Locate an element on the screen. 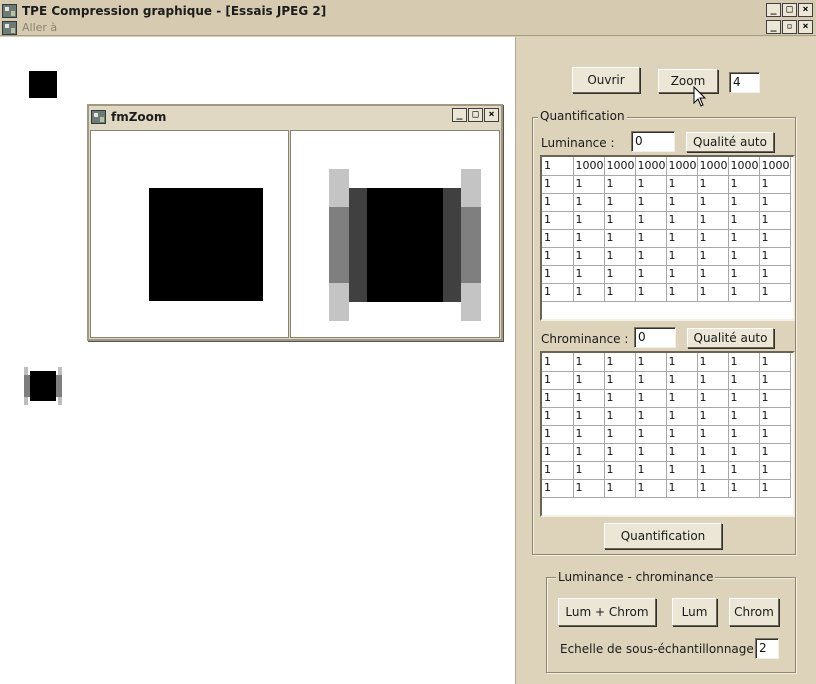 The image size is (816, 684). open-button: Ouvrir is located at coordinates (606, 80).